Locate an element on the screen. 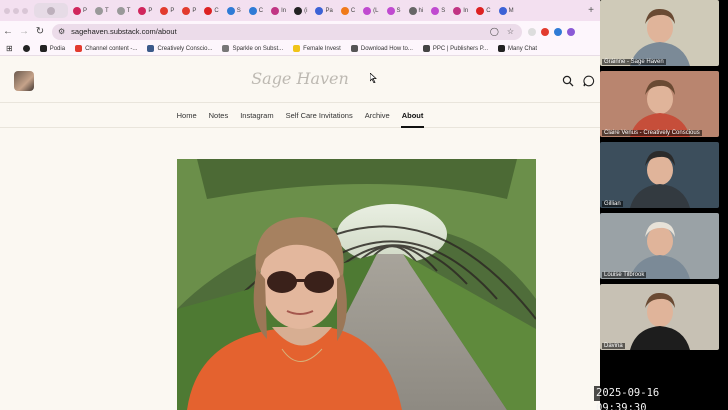 This screenshot has height=410, width=728. nav-link-self-care-invitations: Self Care Invitations is located at coordinates (319, 115).